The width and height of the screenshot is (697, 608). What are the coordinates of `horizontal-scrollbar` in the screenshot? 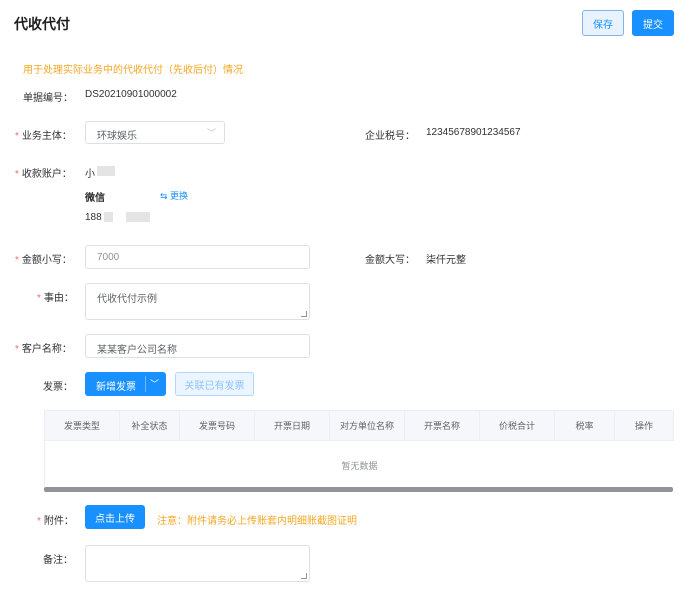 It's located at (358, 489).